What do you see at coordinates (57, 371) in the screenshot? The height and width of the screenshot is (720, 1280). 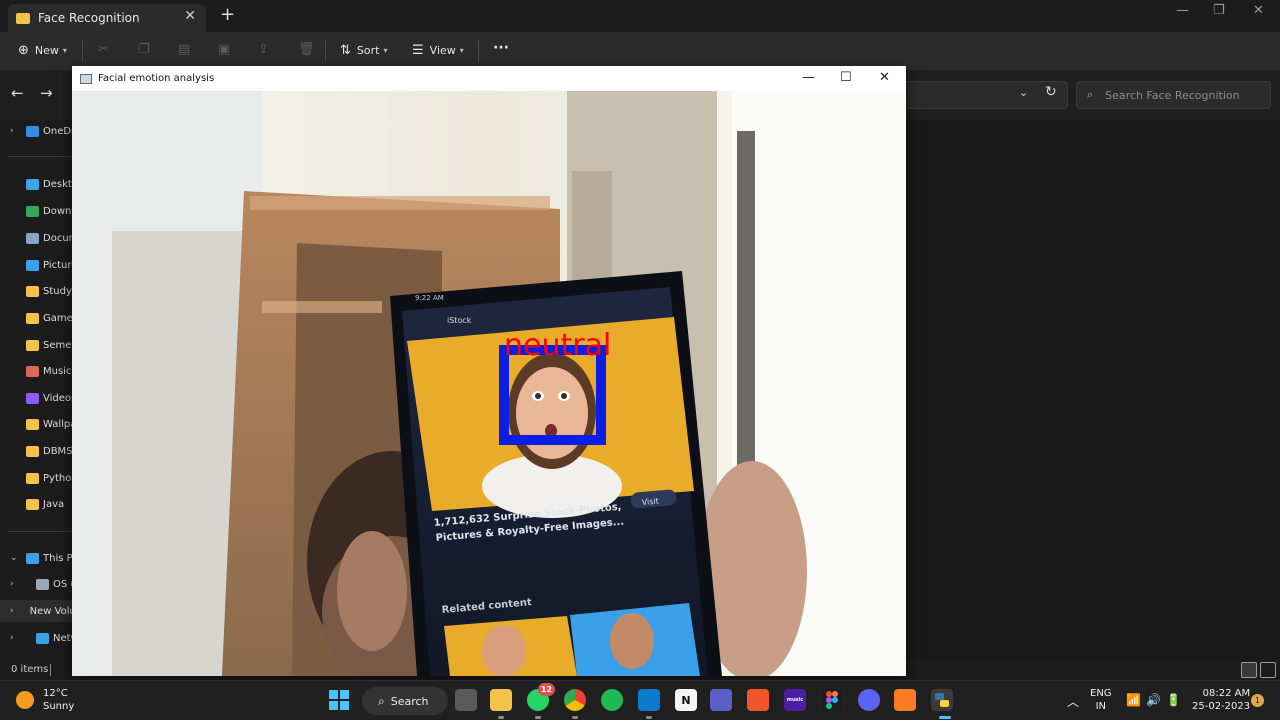 I see `sidebar-item-label: Music` at bounding box center [57, 371].